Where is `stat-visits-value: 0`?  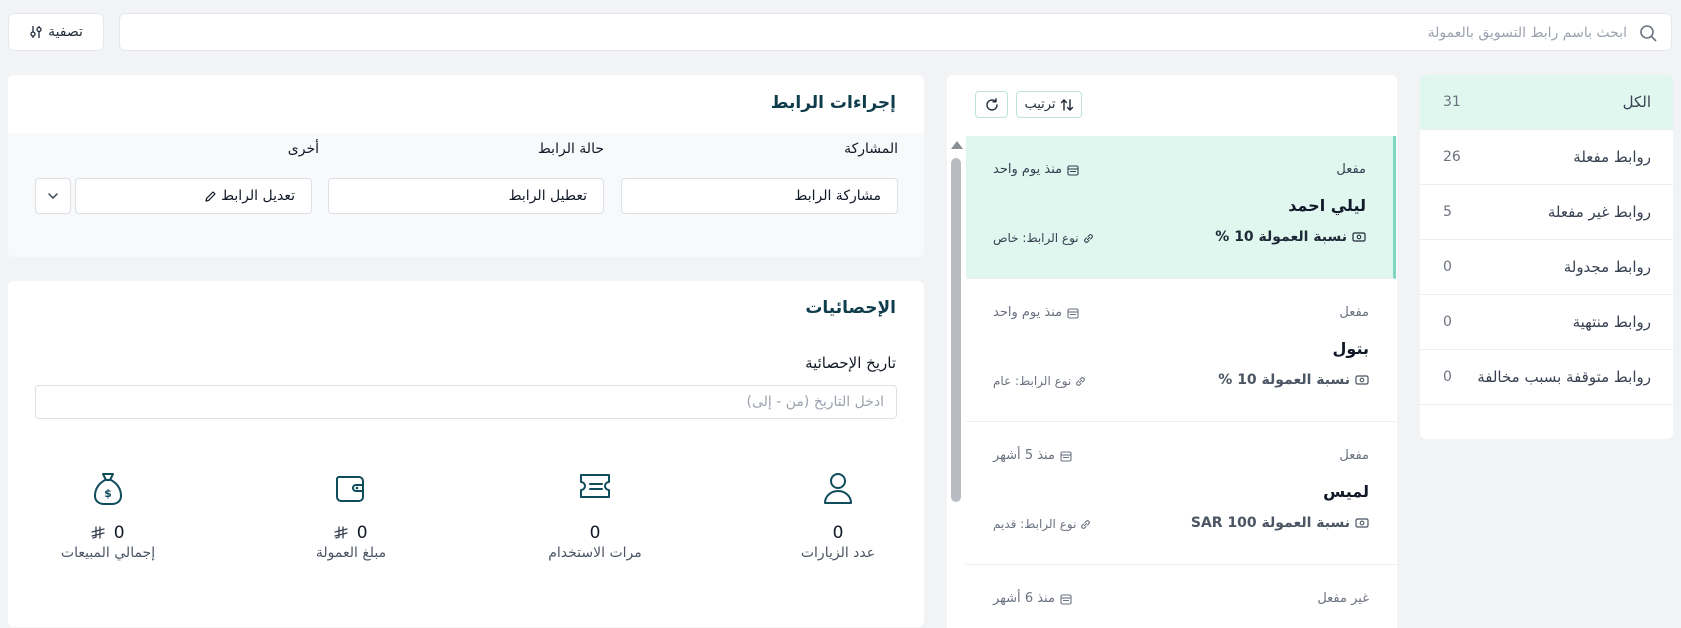 stat-visits-value: 0 is located at coordinates (838, 533).